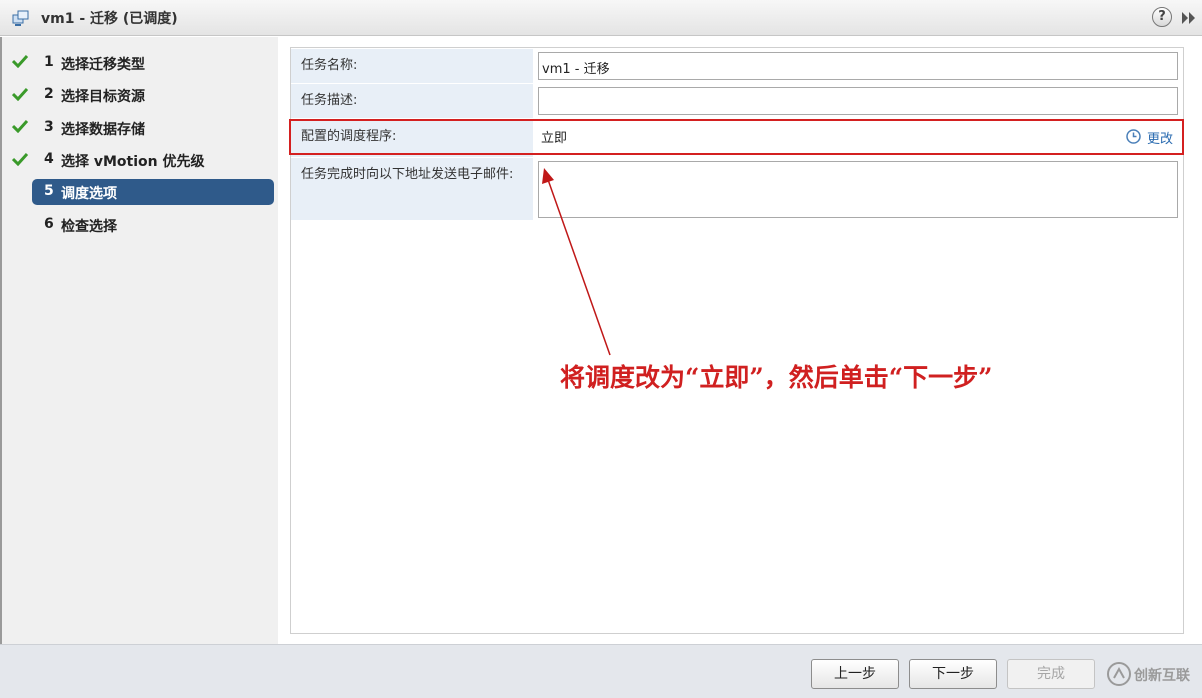 Image resolution: width=1202 pixels, height=698 pixels. Describe the element at coordinates (153, 225) in the screenshot. I see `step-review-selections: 6 检查选择` at that location.